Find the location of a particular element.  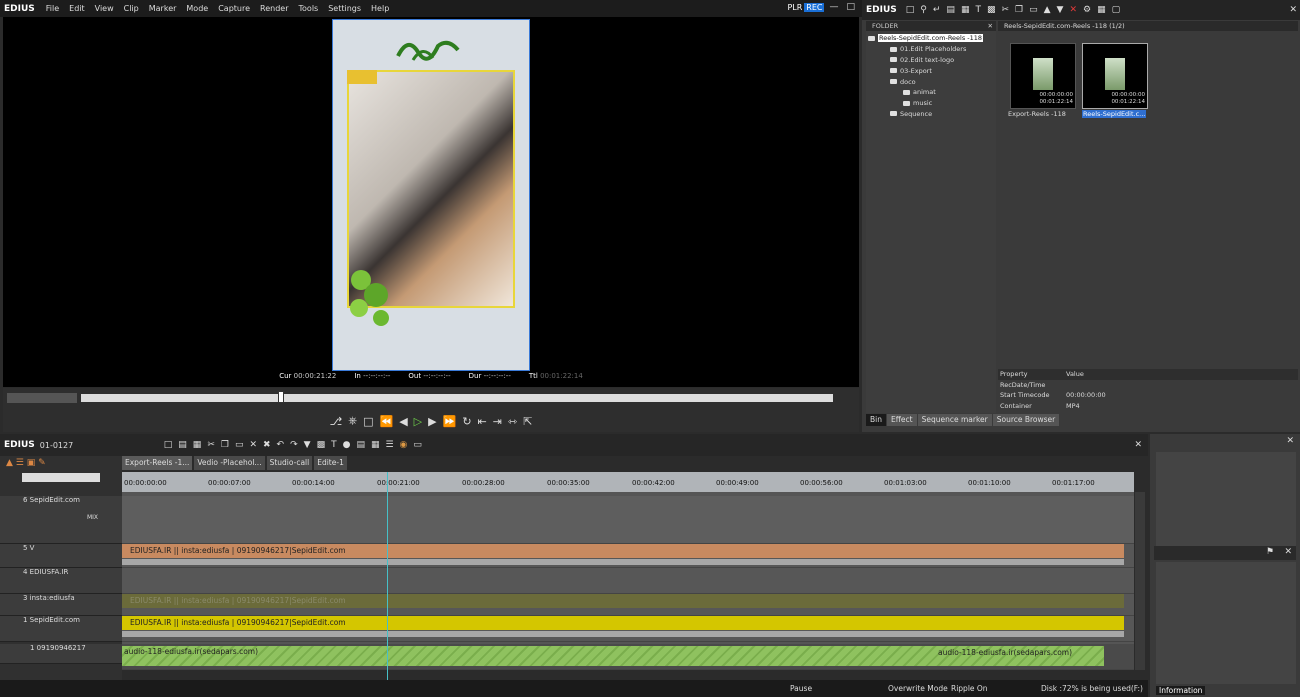

rewind-icon: ⏪ is located at coordinates (387, 421).